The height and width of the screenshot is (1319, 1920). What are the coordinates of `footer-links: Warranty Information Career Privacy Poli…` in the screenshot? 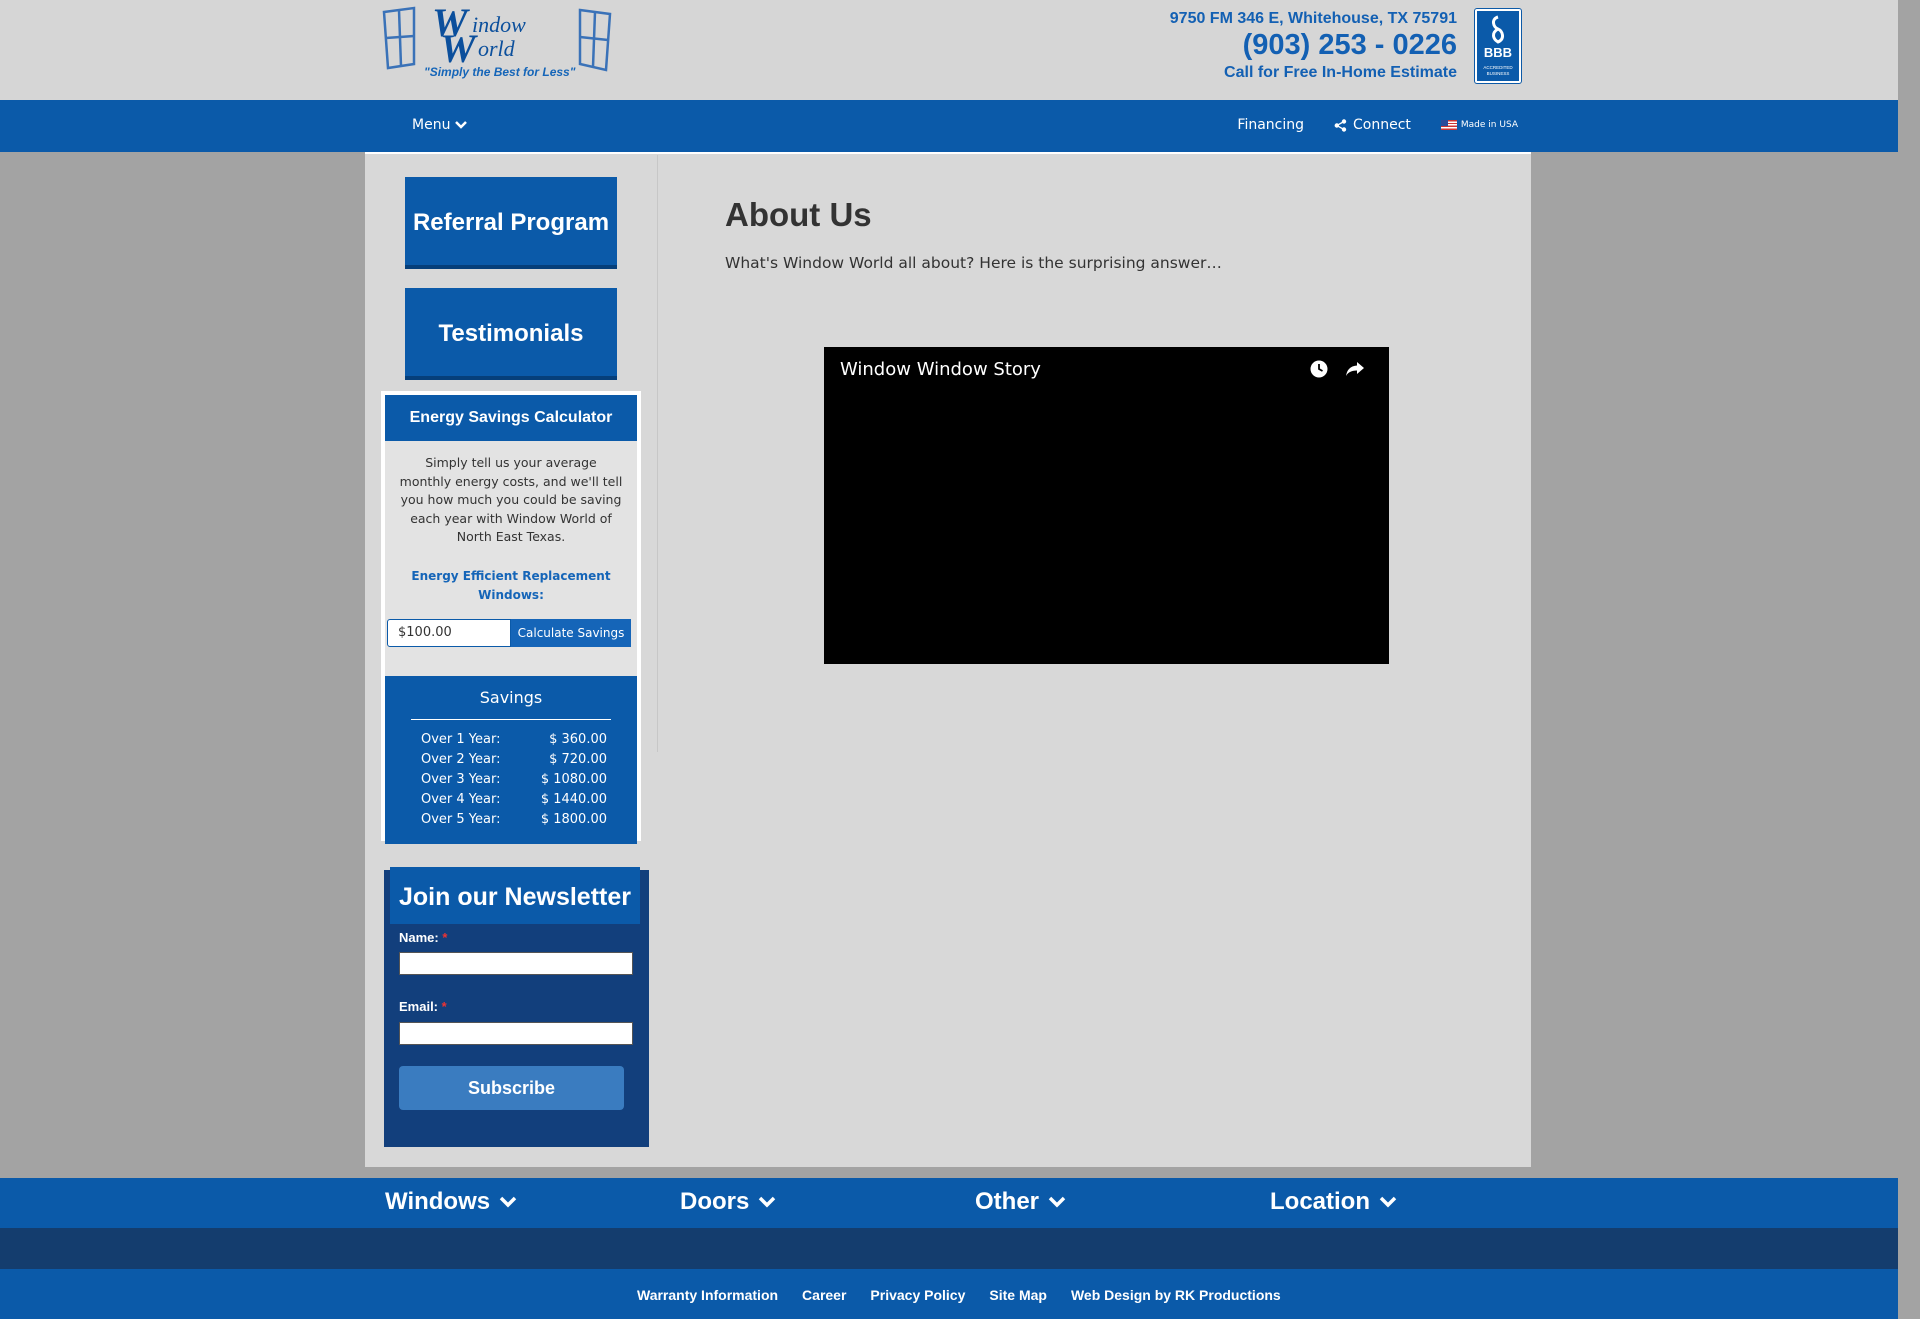 It's located at (949, 1294).